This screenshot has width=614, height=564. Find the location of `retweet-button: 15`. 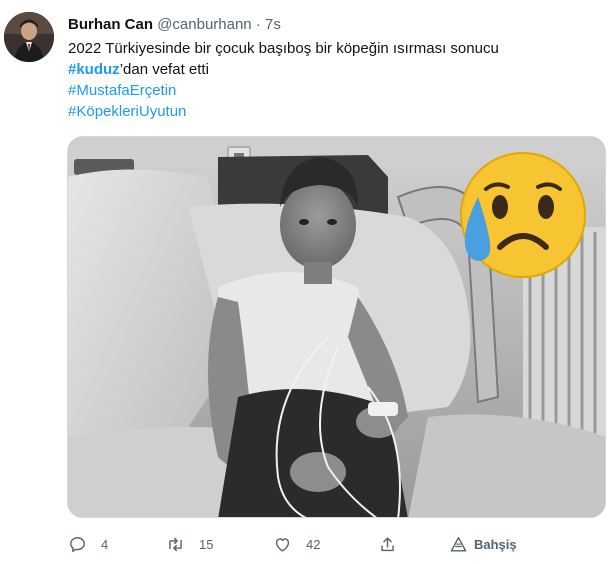

retweet-button: 15 is located at coordinates (189, 544).